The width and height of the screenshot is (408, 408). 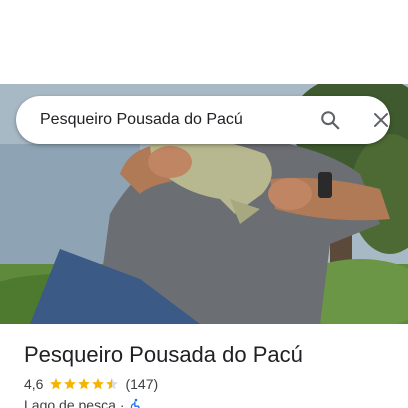 I want to click on category-row: Lago de pesca ·, so click(x=83, y=402).